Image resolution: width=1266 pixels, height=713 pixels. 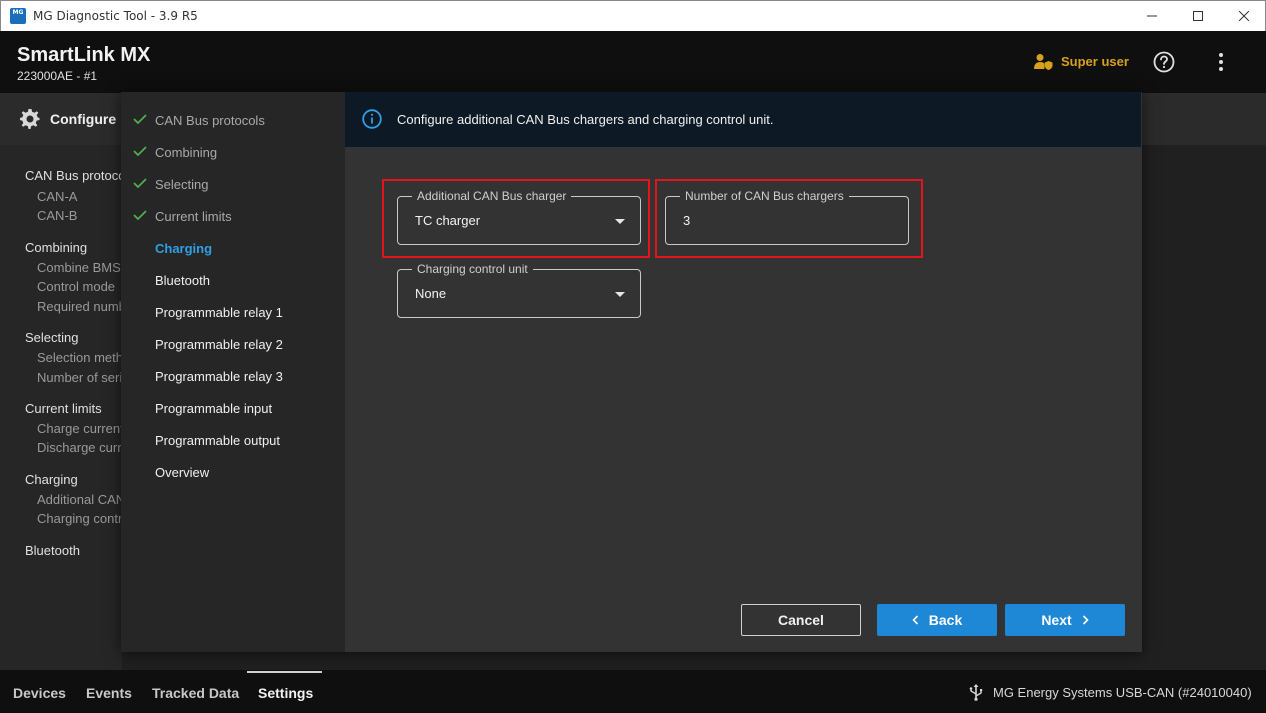 I want to click on step-label: Programmable relay 1, so click(x=219, y=312).